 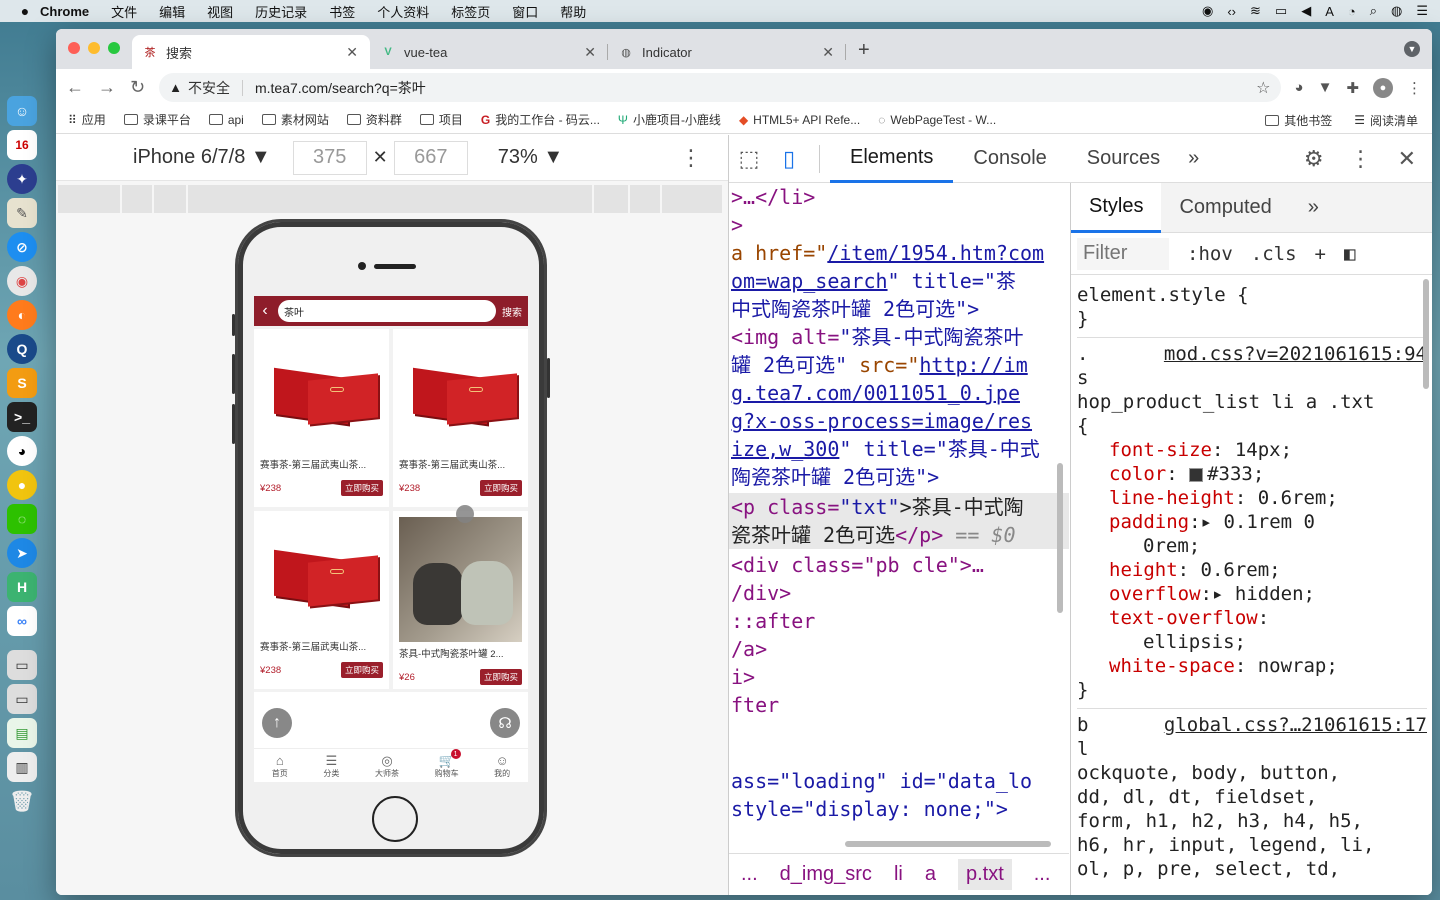 I want to click on clock-icon: ◔, so click(x=1352, y=11).